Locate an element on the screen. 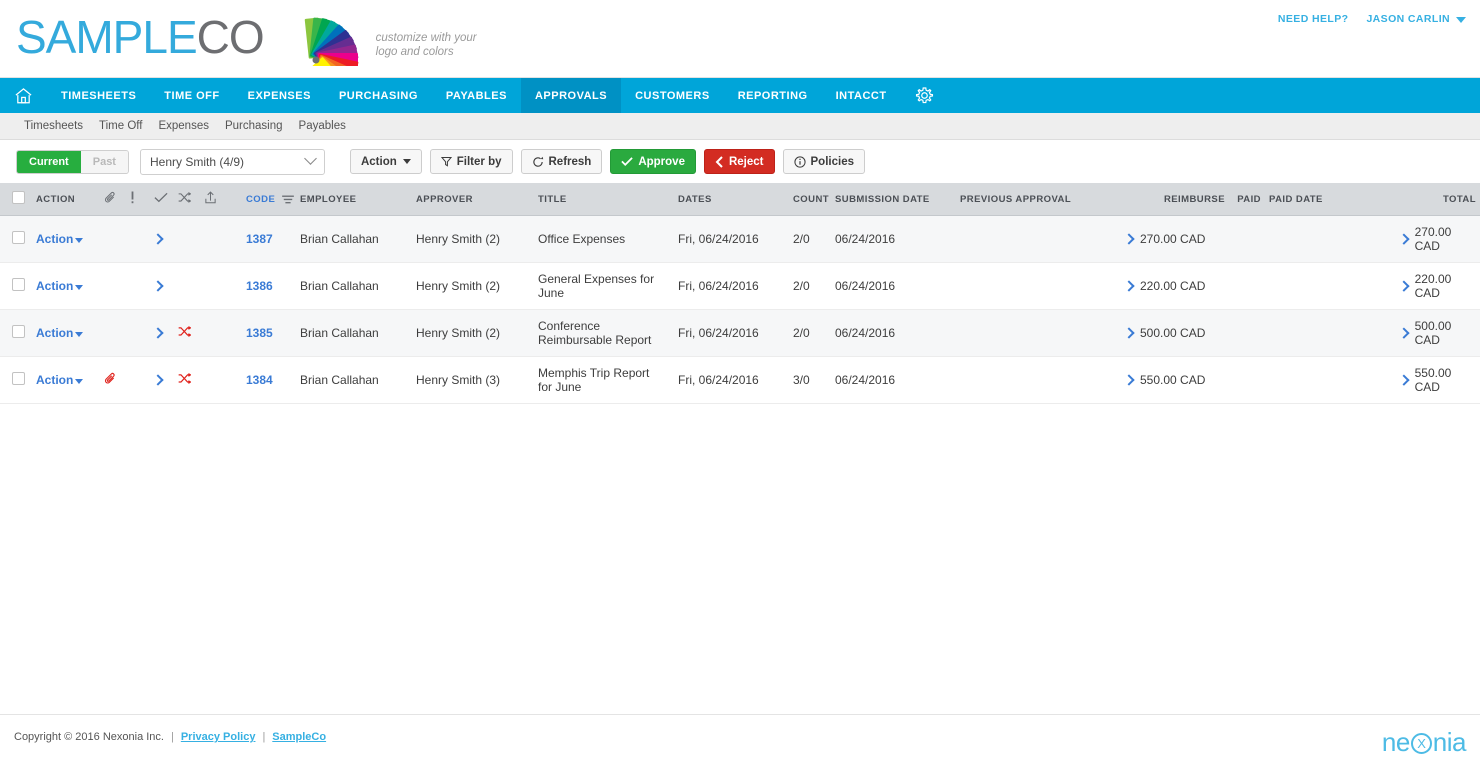 This screenshot has height=761, width=1480. paperclip-icon is located at coordinates (110, 378).